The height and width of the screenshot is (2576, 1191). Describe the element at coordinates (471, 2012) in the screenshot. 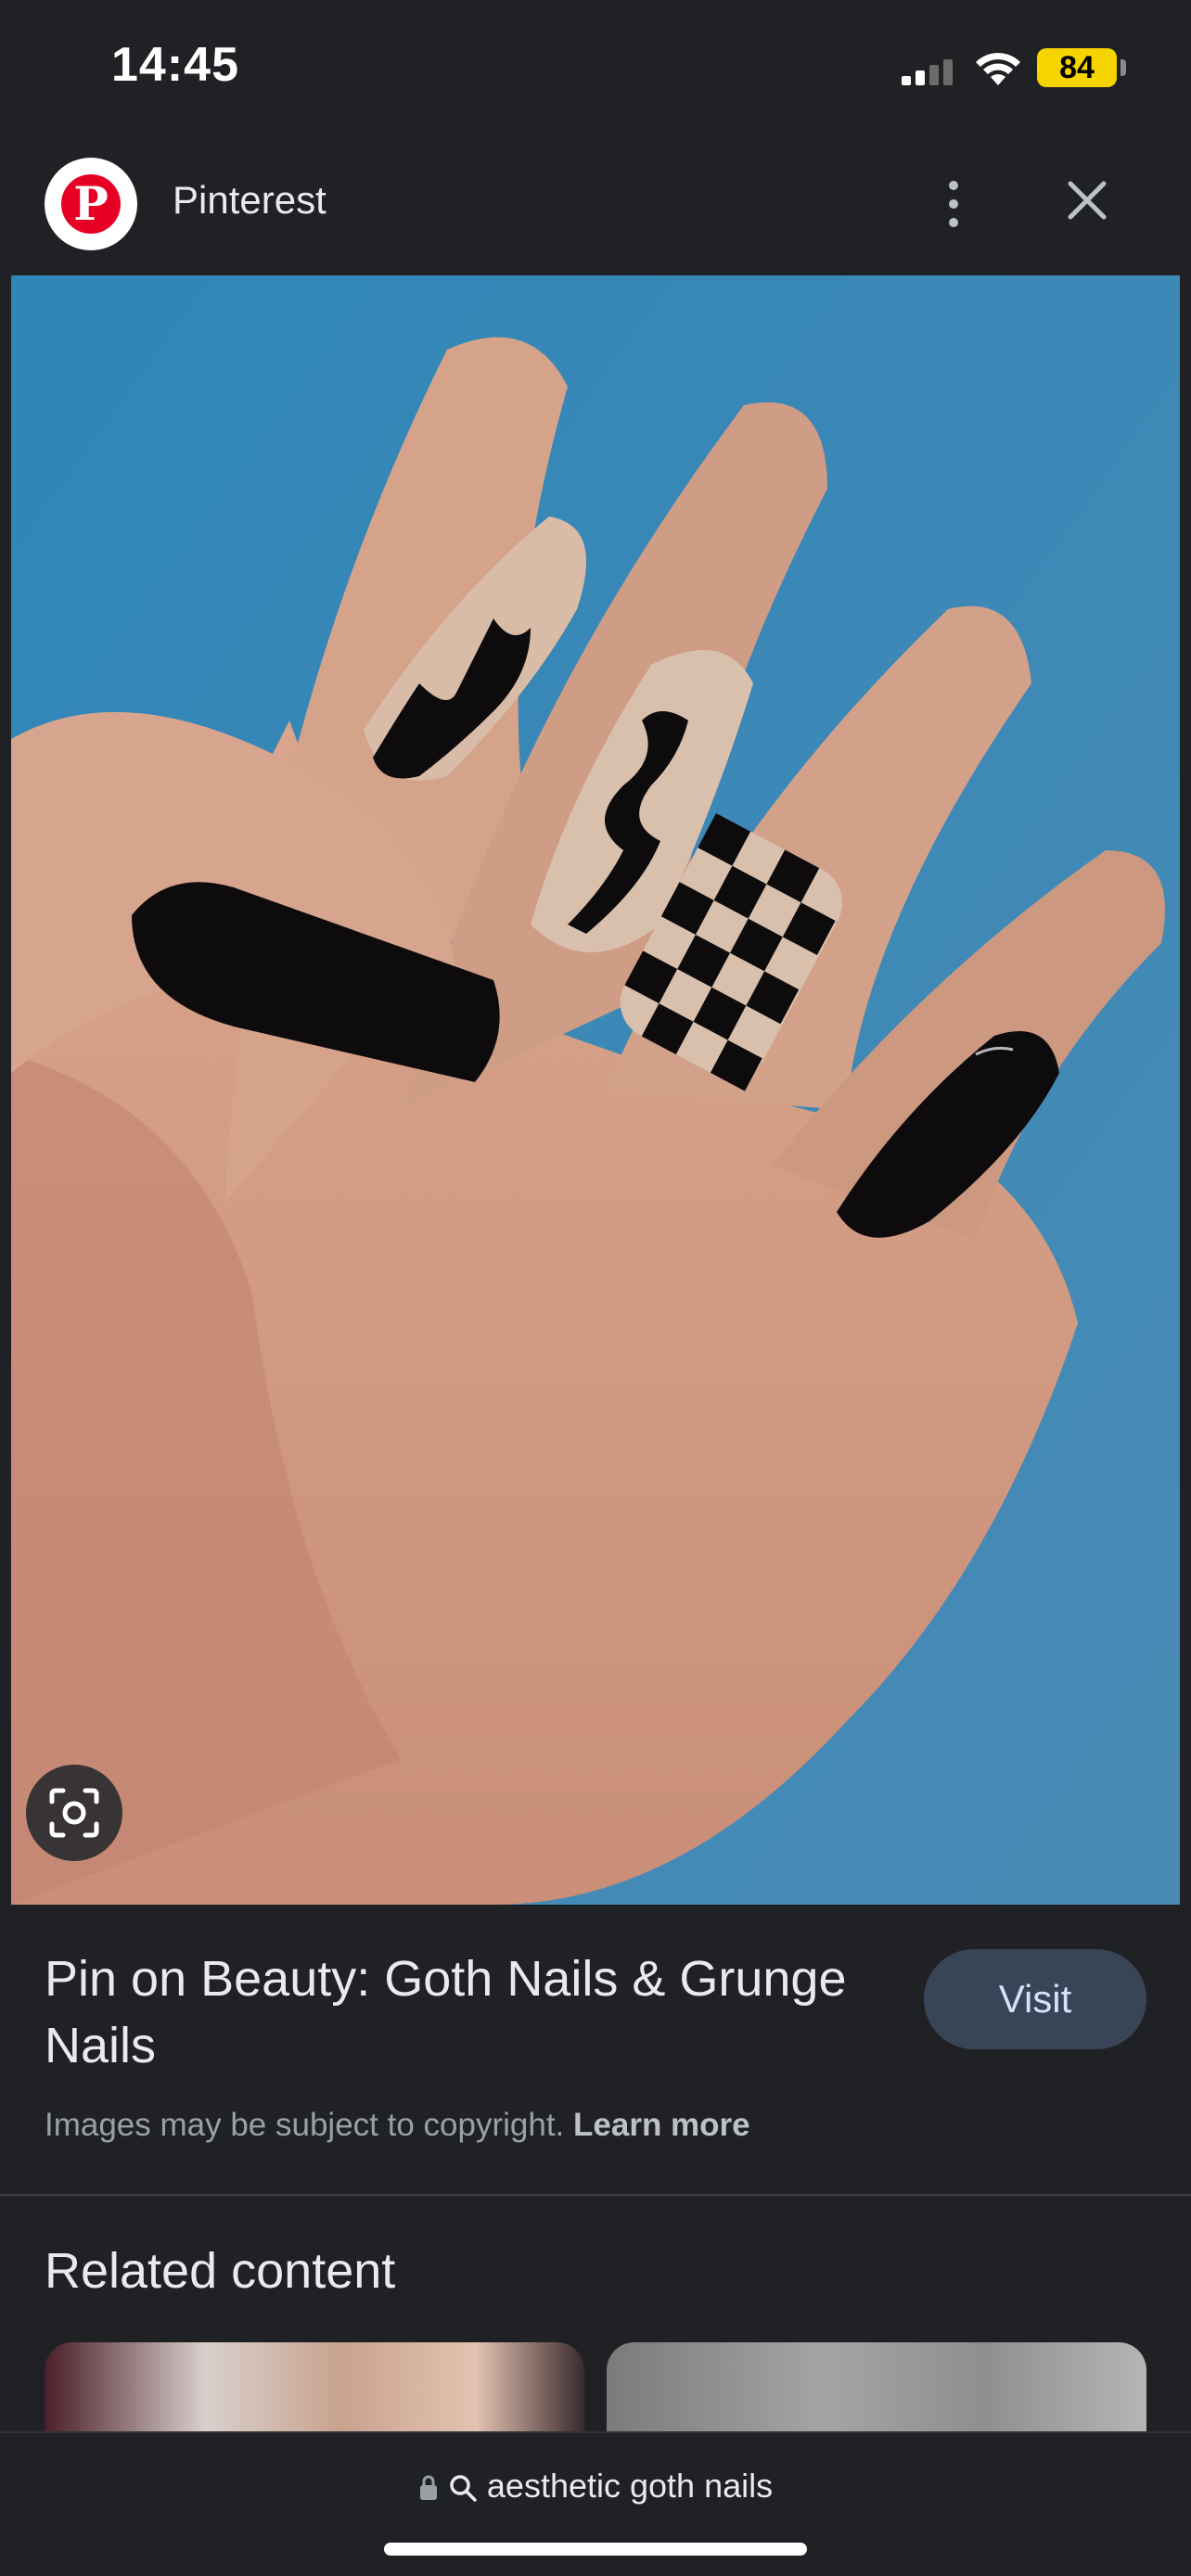

I see `pin-title: Pin on Beauty: Goth Nails & Grunge Nails` at that location.